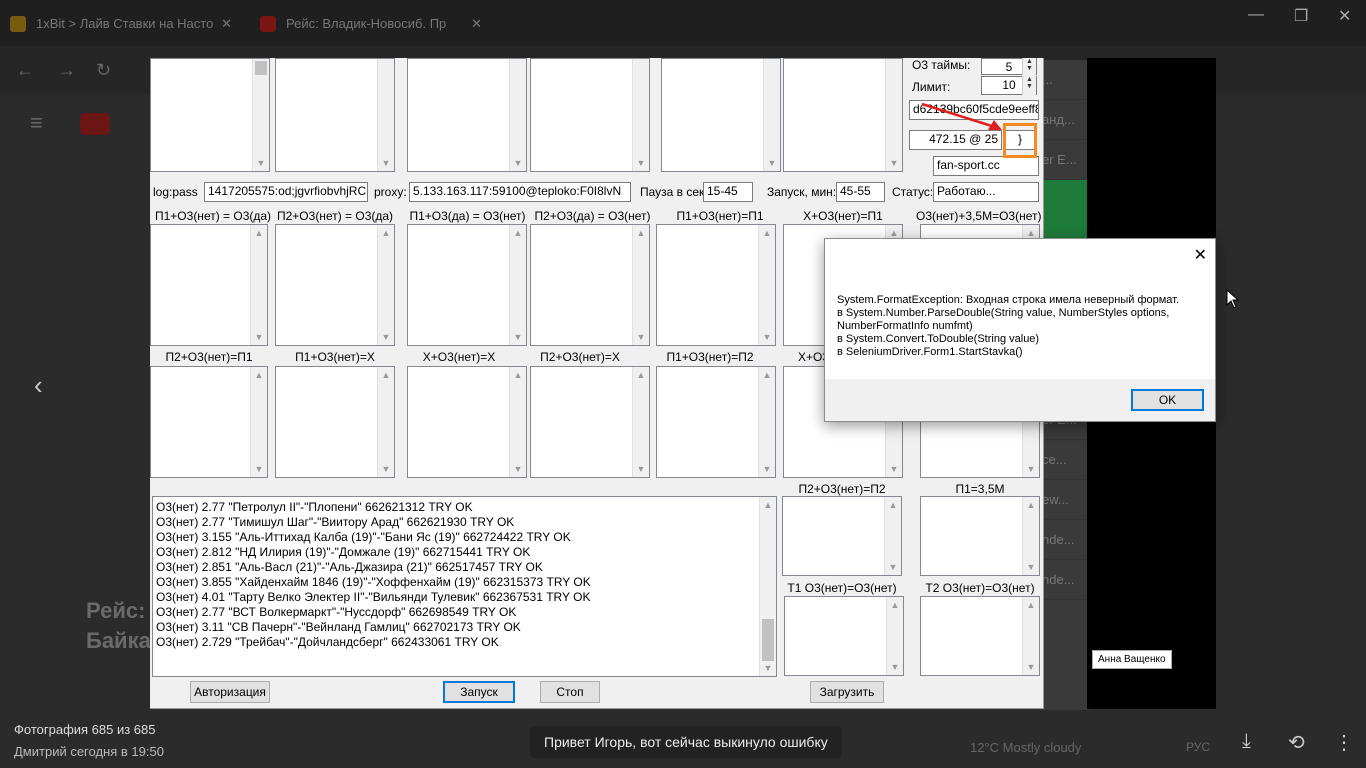 This screenshot has width=1366, height=768. I want to click on listbox-top-3: ▼, so click(467, 115).